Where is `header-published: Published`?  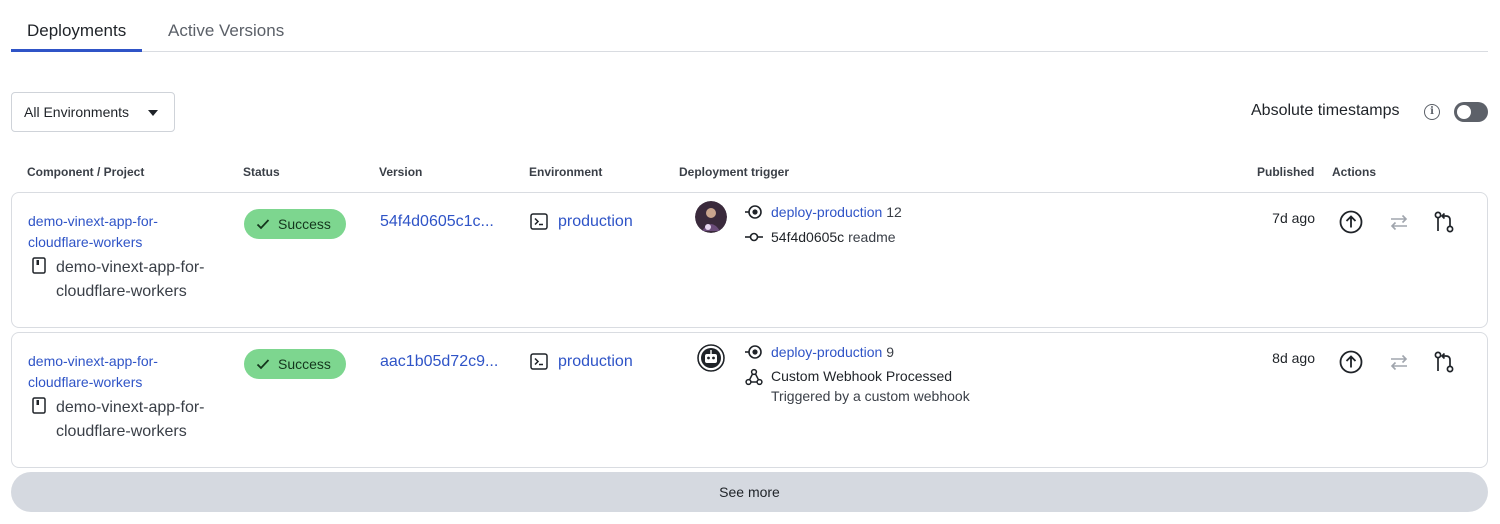 header-published: Published is located at coordinates (1286, 172).